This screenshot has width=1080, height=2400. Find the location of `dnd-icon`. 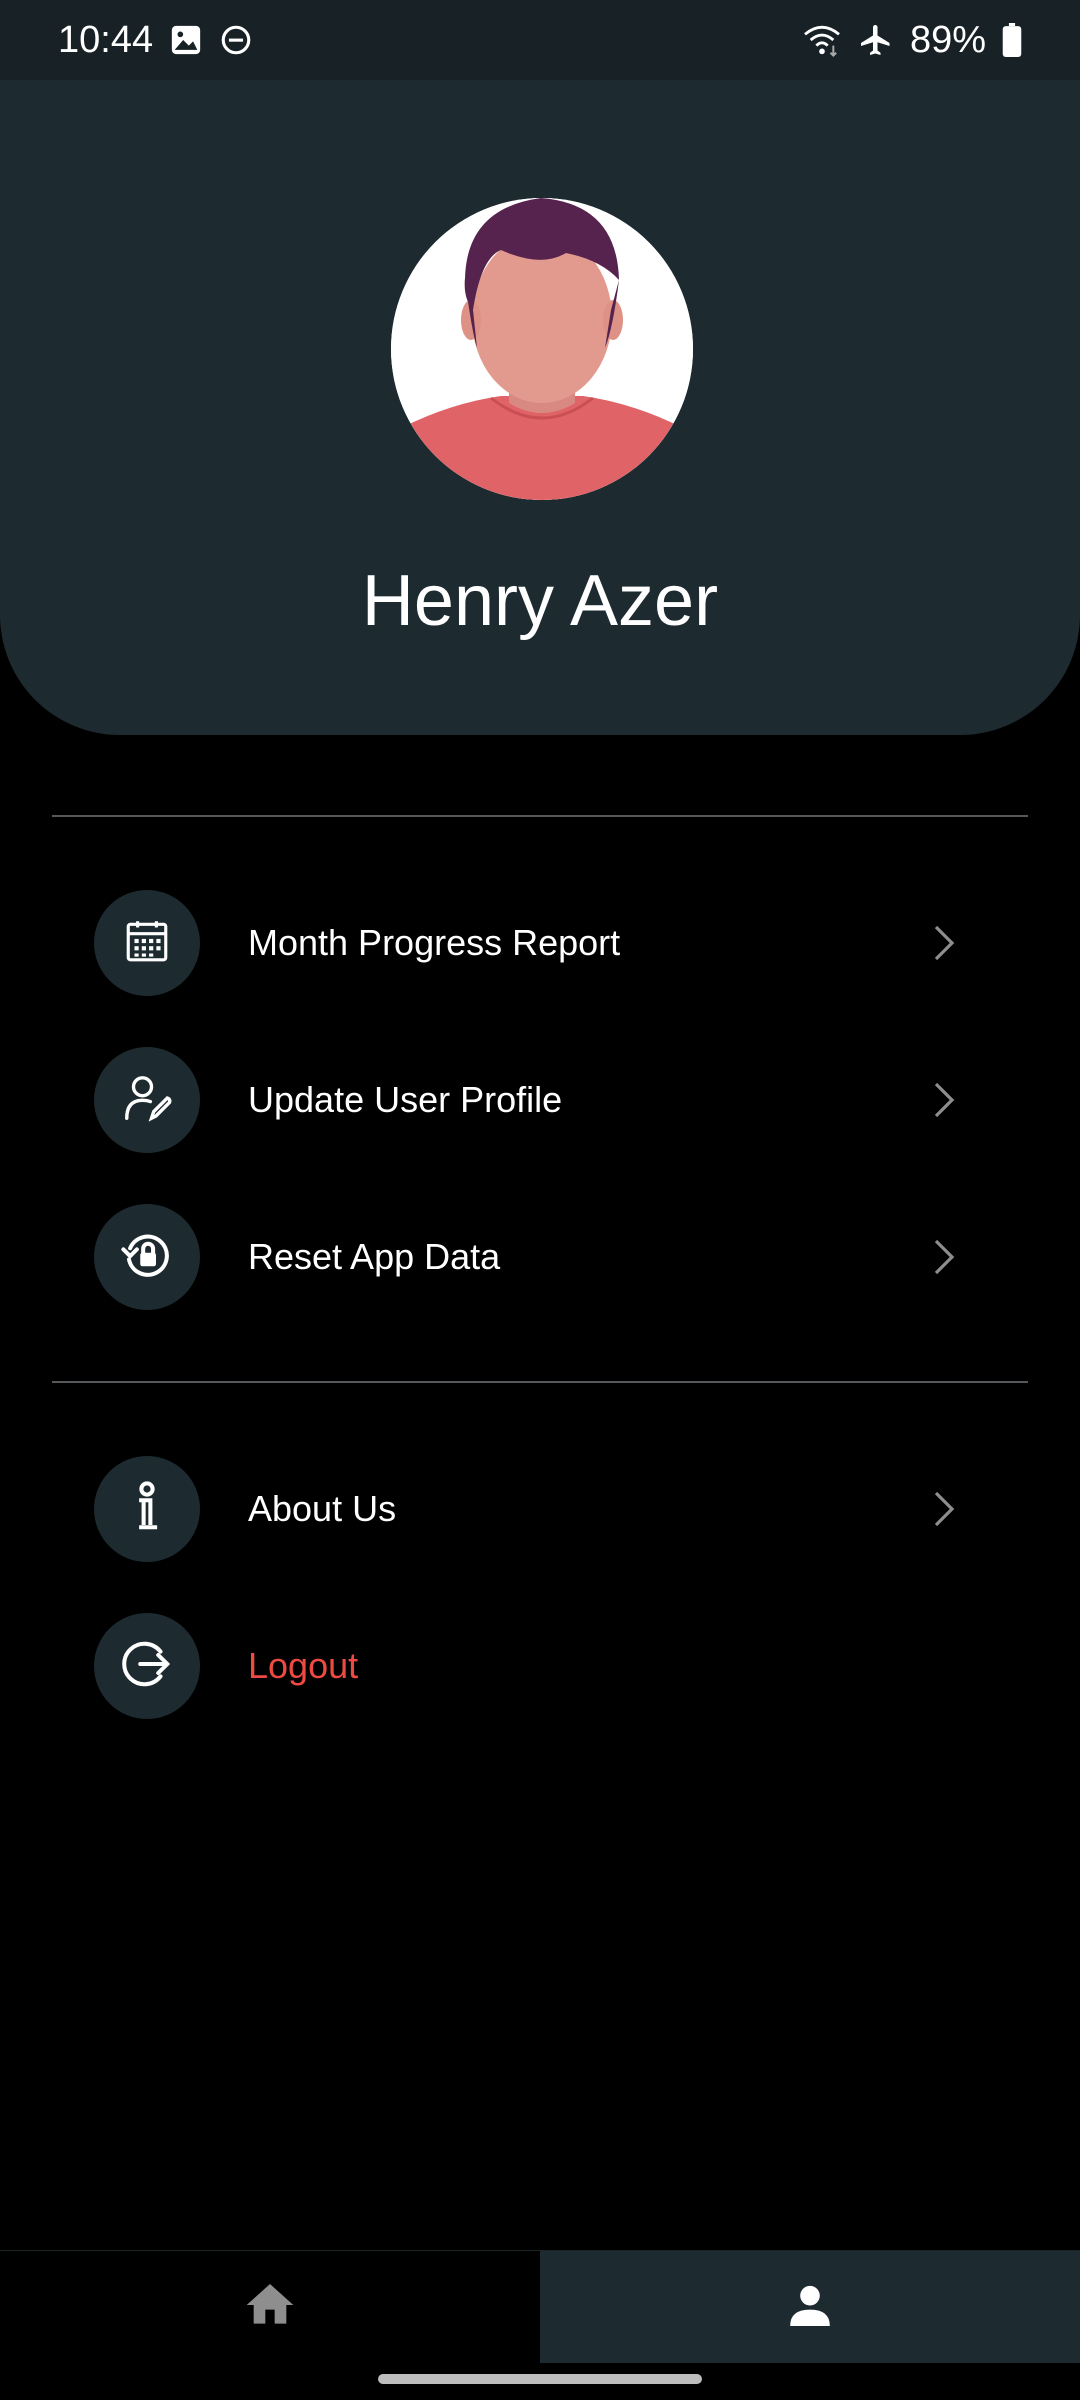

dnd-icon is located at coordinates (236, 40).